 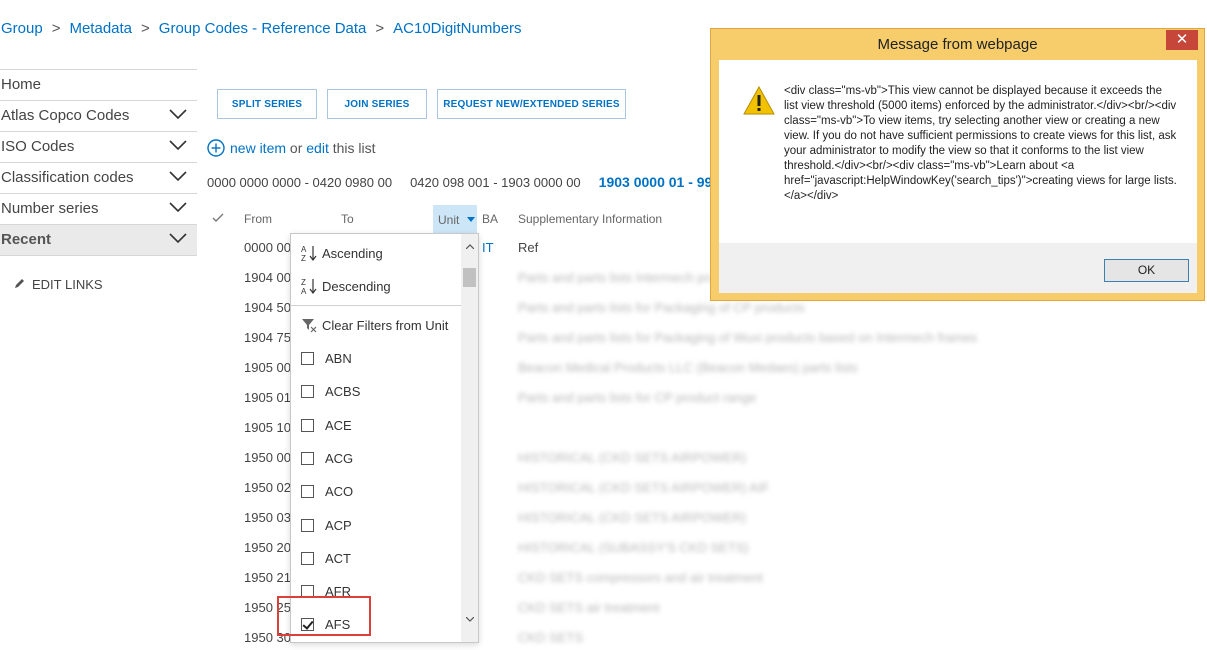 I want to click on dialog-title: Message from webpage, so click(x=957, y=44).